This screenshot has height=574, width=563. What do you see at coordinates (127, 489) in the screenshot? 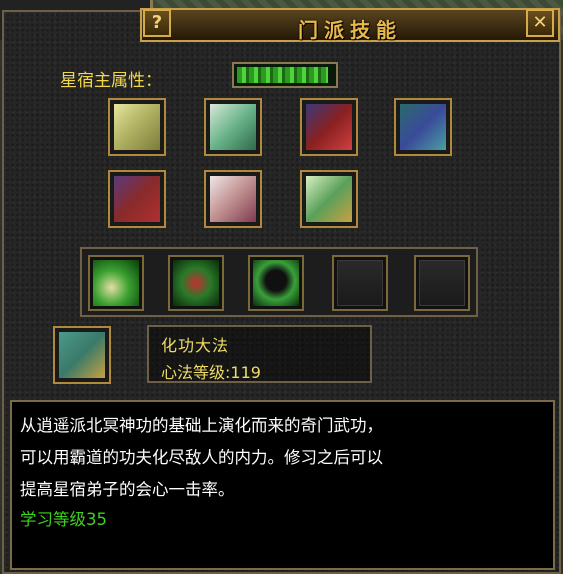
I see `description-line-3: 提高星宿弟子的会心一击率。` at bounding box center [127, 489].